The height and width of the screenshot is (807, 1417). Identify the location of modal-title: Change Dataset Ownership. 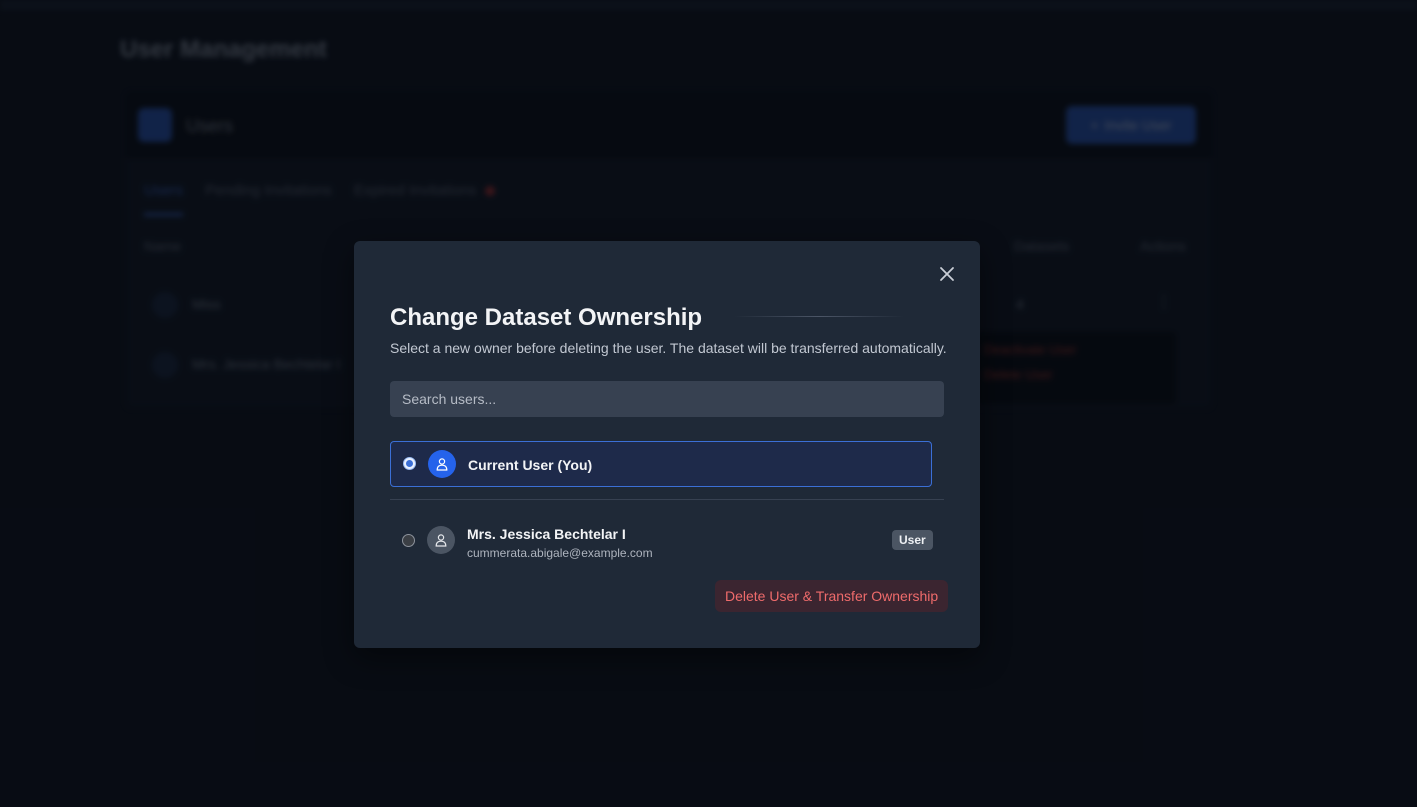
(546, 317).